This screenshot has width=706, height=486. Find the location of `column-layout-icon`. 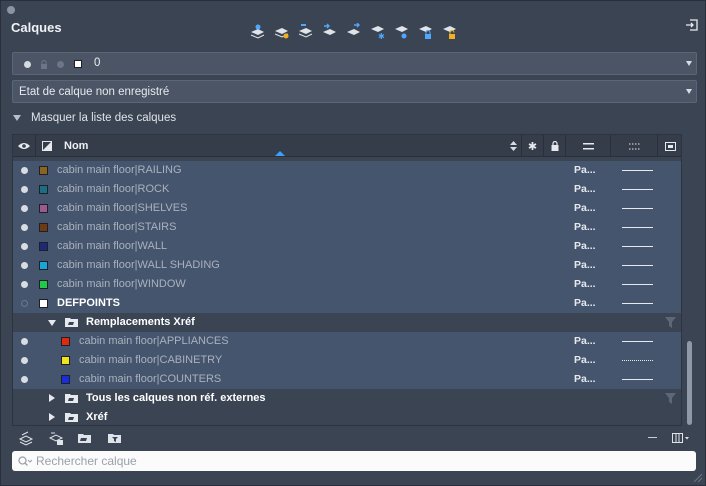

column-layout-icon is located at coordinates (681, 438).